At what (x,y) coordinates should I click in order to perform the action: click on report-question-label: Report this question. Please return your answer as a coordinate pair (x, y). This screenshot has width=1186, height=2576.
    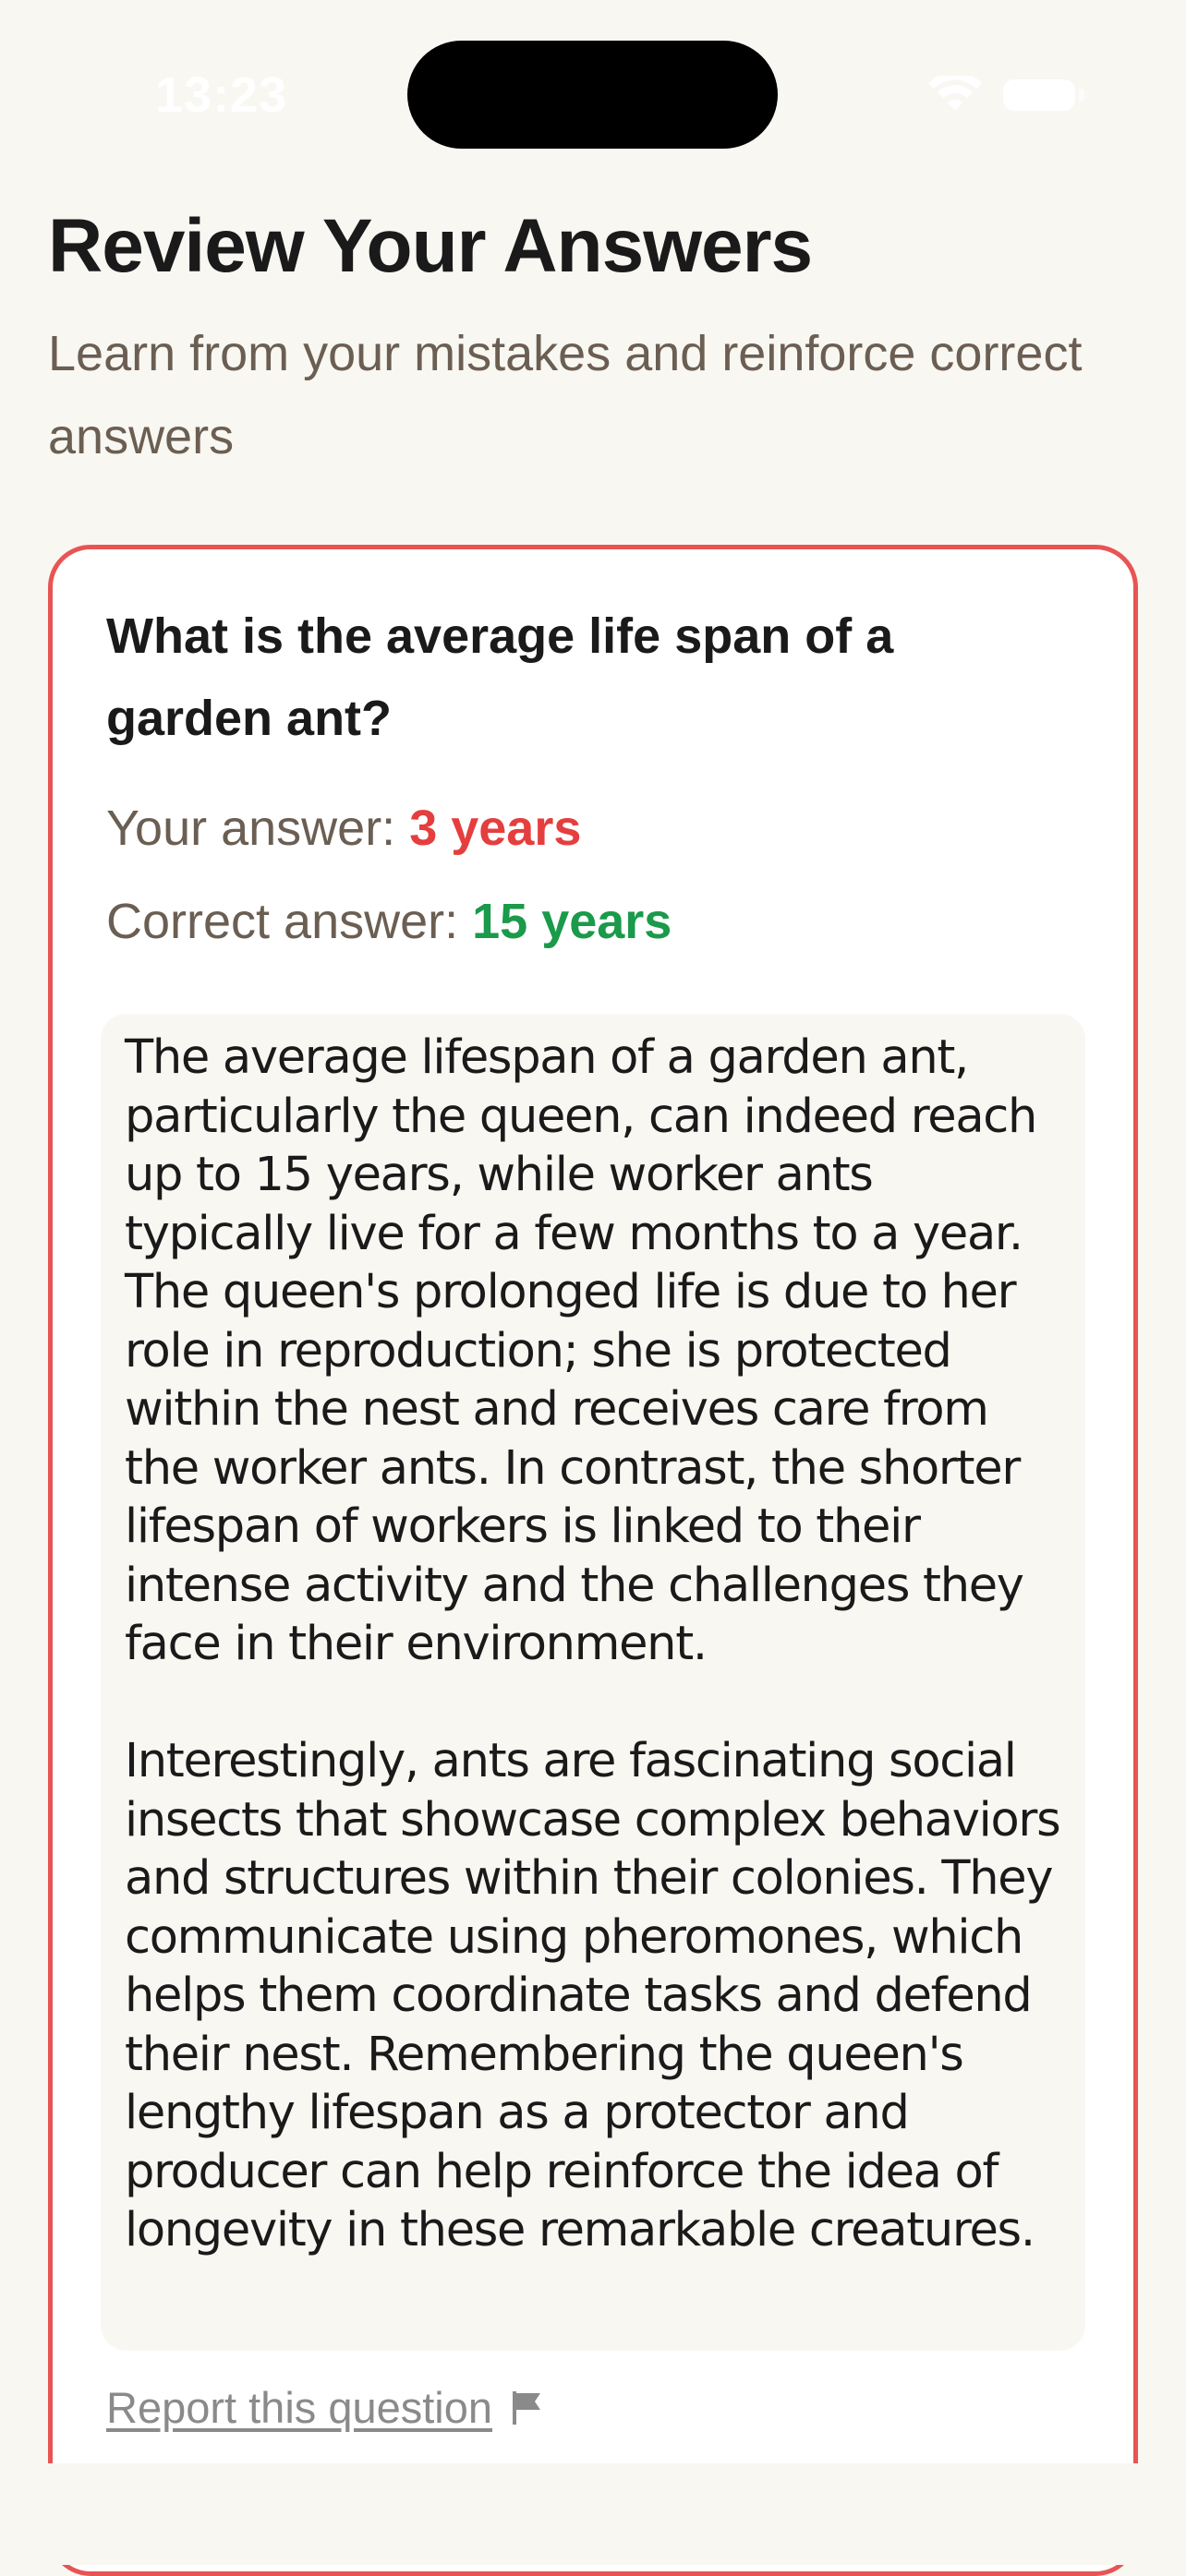
    Looking at the image, I should click on (299, 2407).